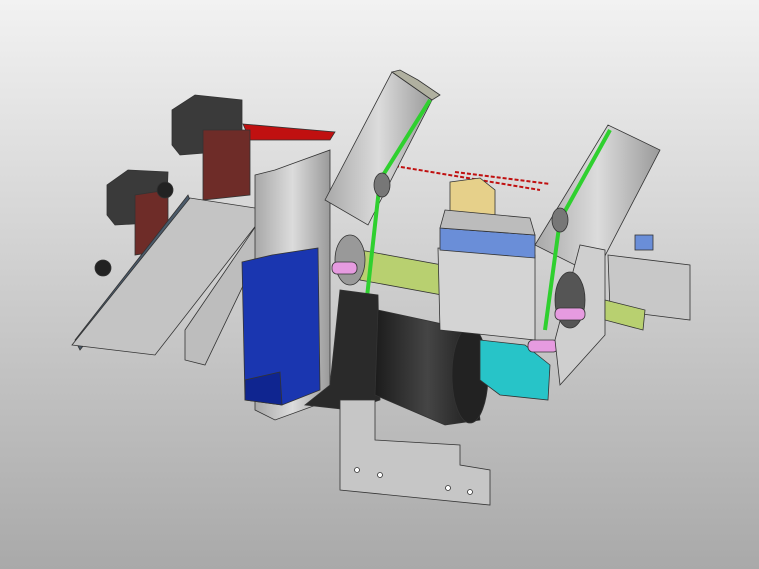 The width and height of the screenshot is (759, 569). Describe the element at coordinates (226, 165) in the screenshot. I see `maroon-bracket` at that location.